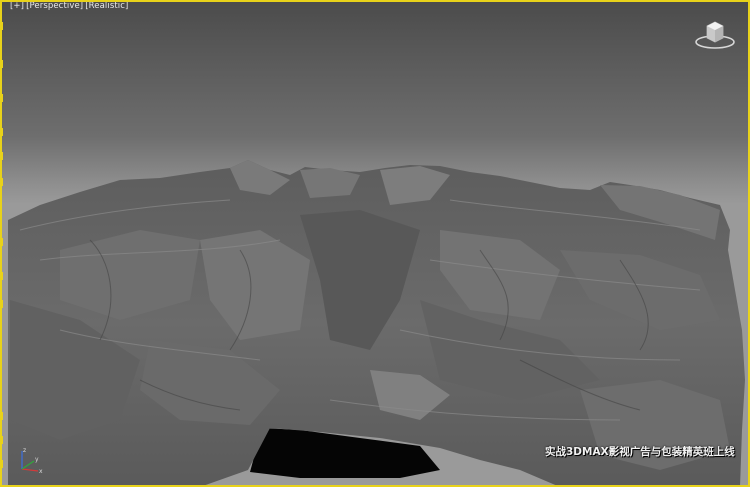  I want to click on axis-x-label: x, so click(41, 471).